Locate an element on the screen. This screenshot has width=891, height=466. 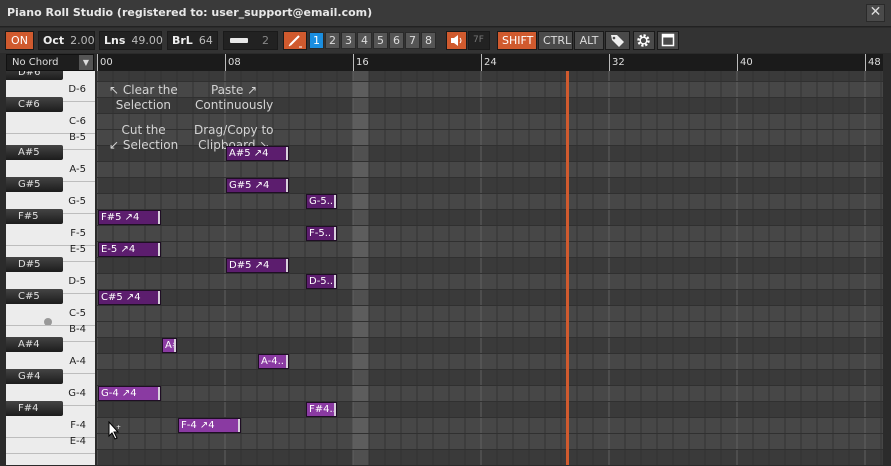
bar-length-label: BrL is located at coordinates (182, 40).